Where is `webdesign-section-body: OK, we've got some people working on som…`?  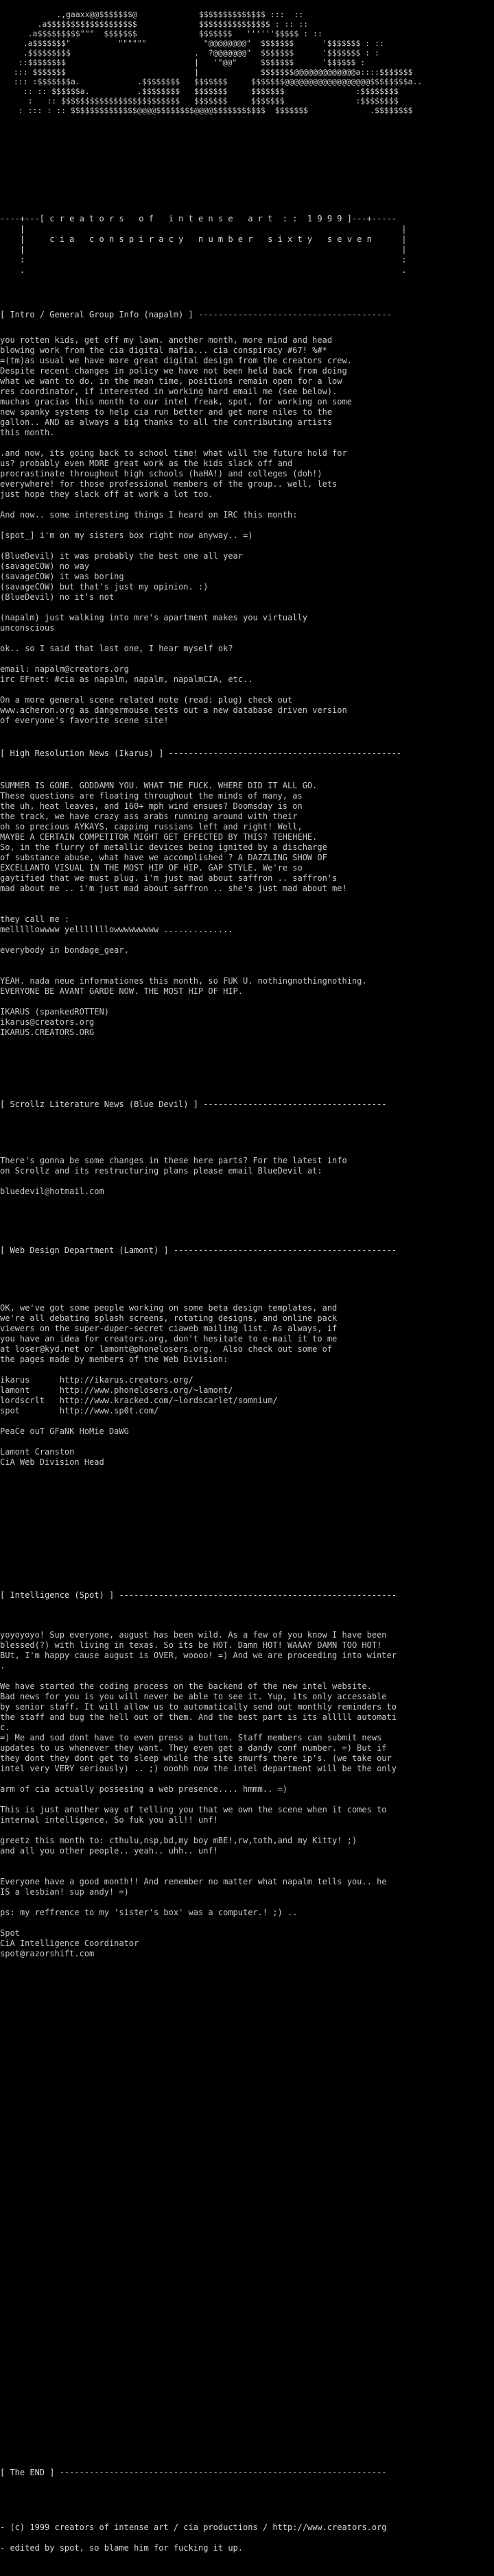 webdesign-section-body: OK, we've got some people working on som… is located at coordinates (169, 1385).